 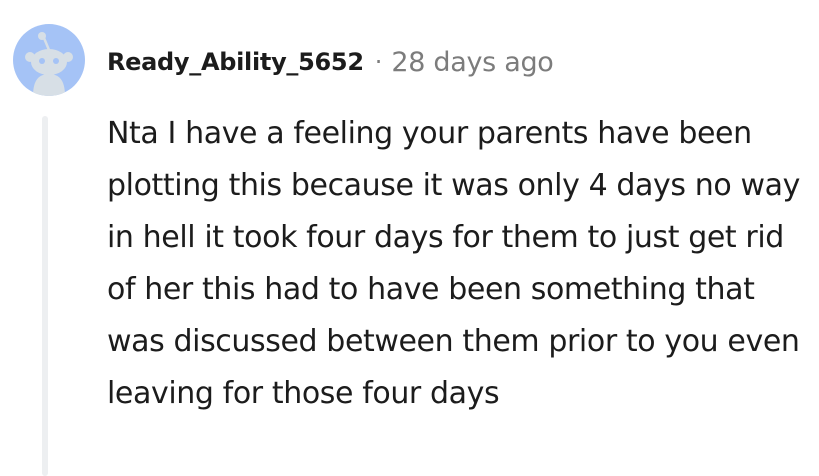 I want to click on reddit-snoo-avatar-icon, so click(x=49, y=64).